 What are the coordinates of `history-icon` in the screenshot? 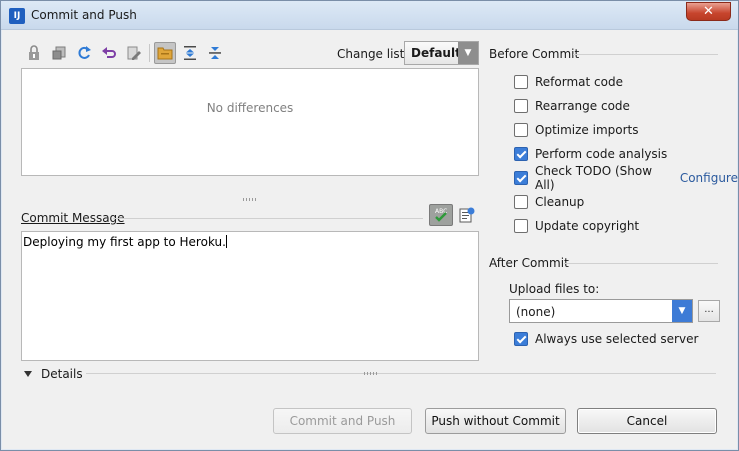 It's located at (467, 215).